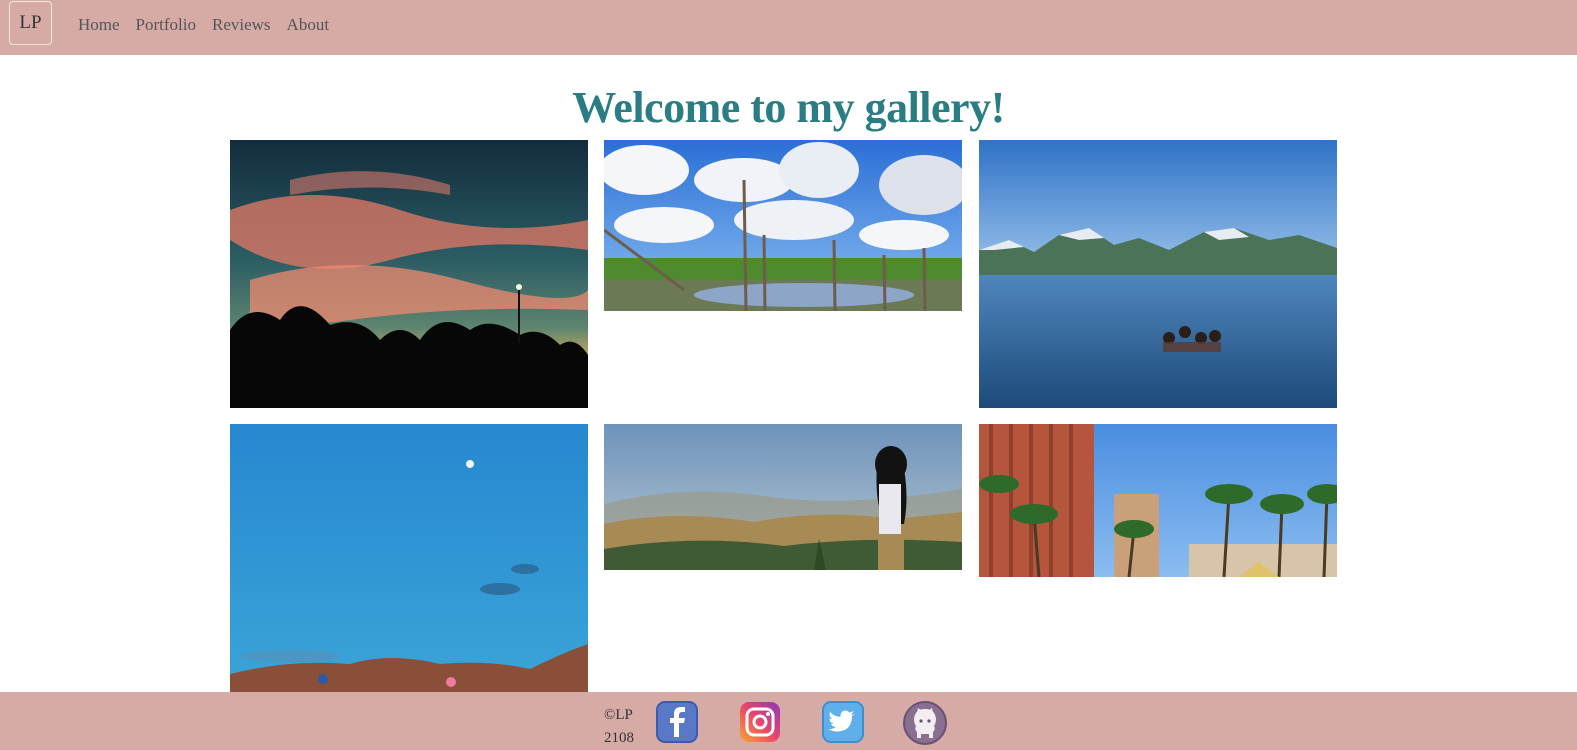  Describe the element at coordinates (30, 23) in the screenshot. I see `brand-logo: LP` at that location.